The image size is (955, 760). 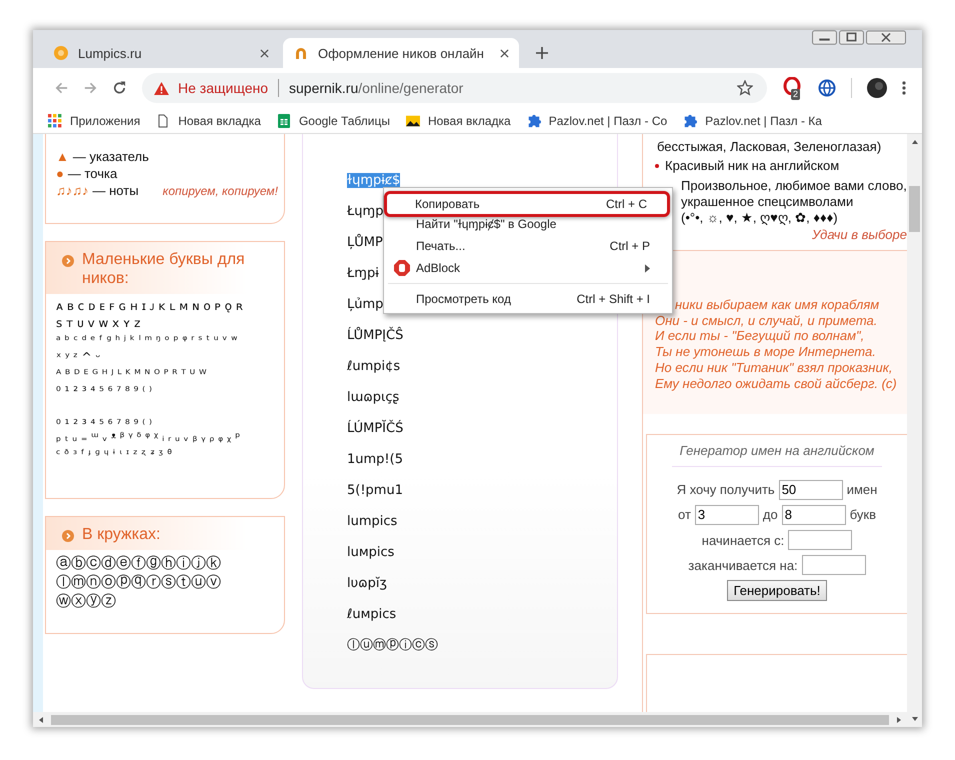 I want to click on card-title: Маленькие буквы для ников:, so click(x=164, y=269).